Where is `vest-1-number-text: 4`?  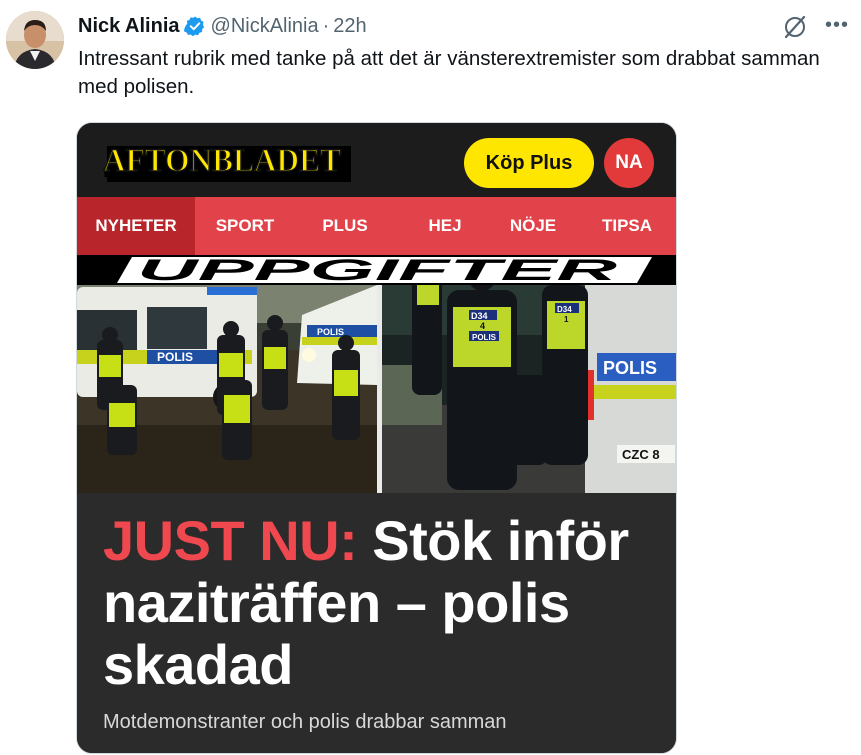
vest-1-number-text: 4 is located at coordinates (482, 326).